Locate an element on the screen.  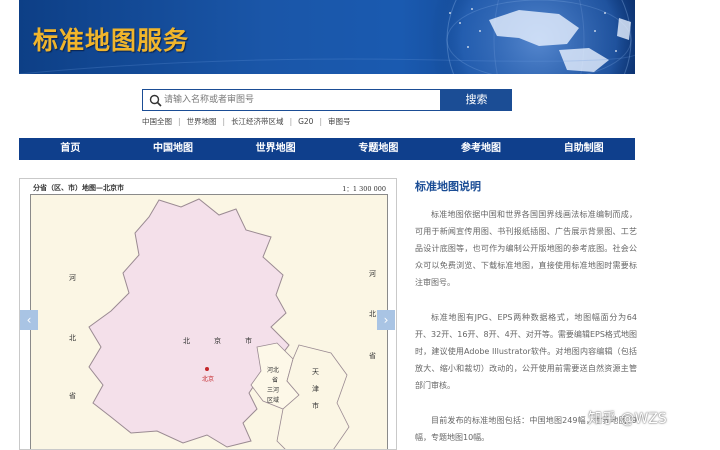
quick-link-world: 世界地图 is located at coordinates (202, 121).